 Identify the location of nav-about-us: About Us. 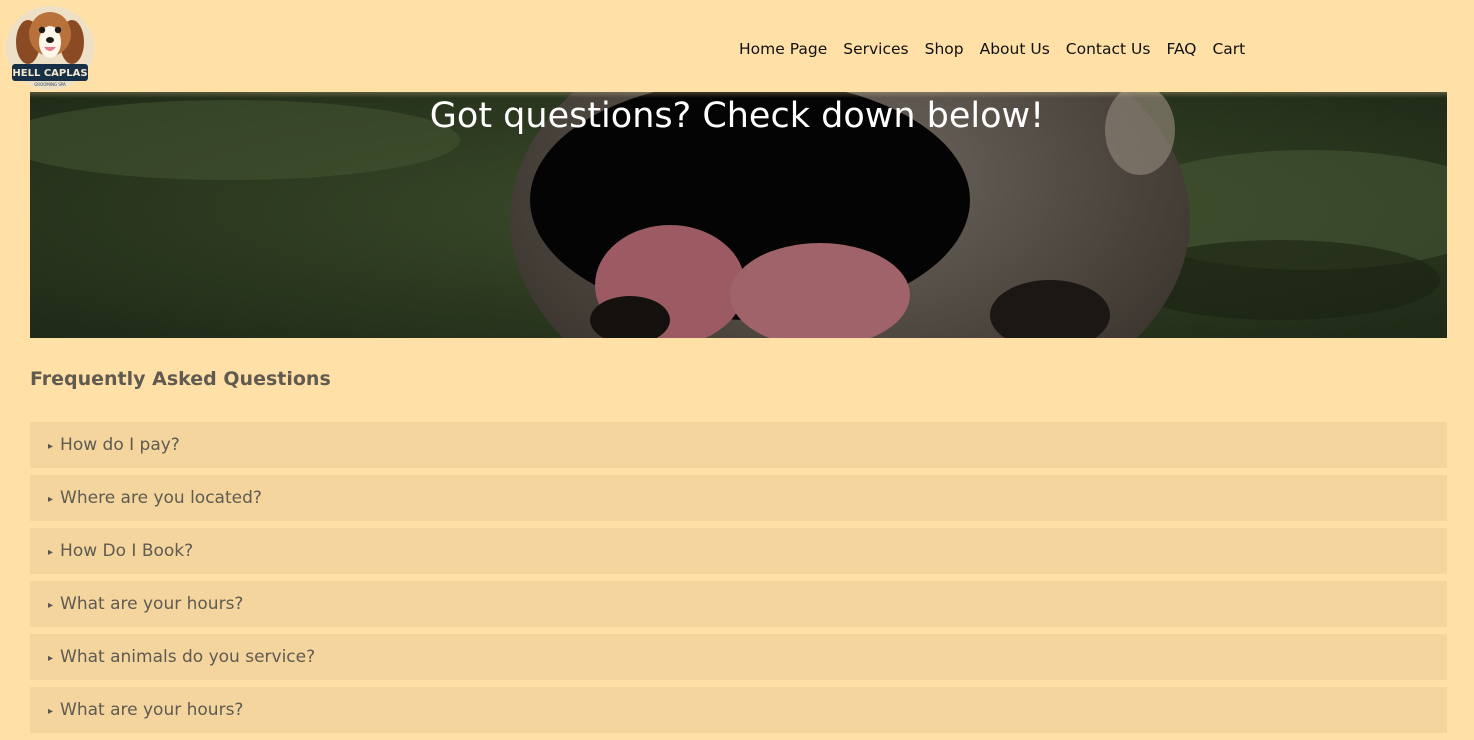
(1015, 49).